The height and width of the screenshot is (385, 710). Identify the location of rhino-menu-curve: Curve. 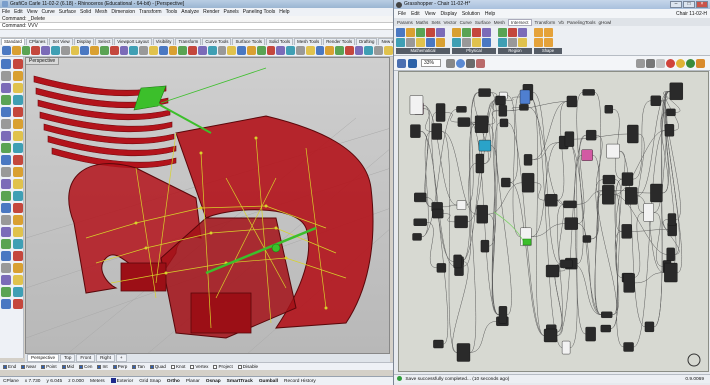
(47, 12).